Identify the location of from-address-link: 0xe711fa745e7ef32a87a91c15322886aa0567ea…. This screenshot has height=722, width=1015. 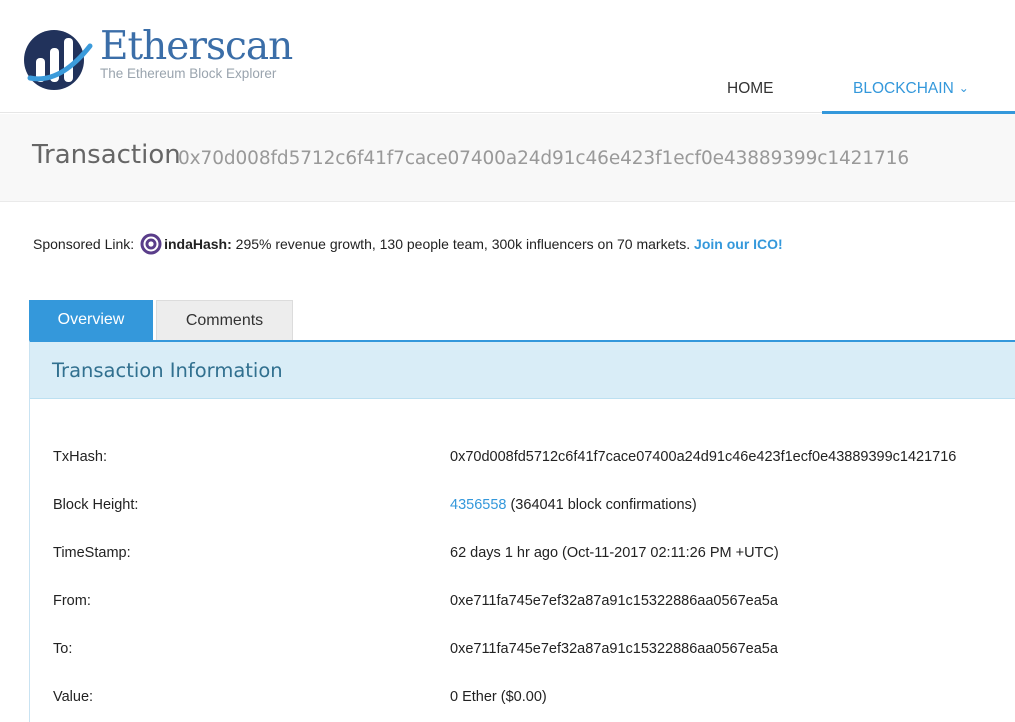
(614, 601).